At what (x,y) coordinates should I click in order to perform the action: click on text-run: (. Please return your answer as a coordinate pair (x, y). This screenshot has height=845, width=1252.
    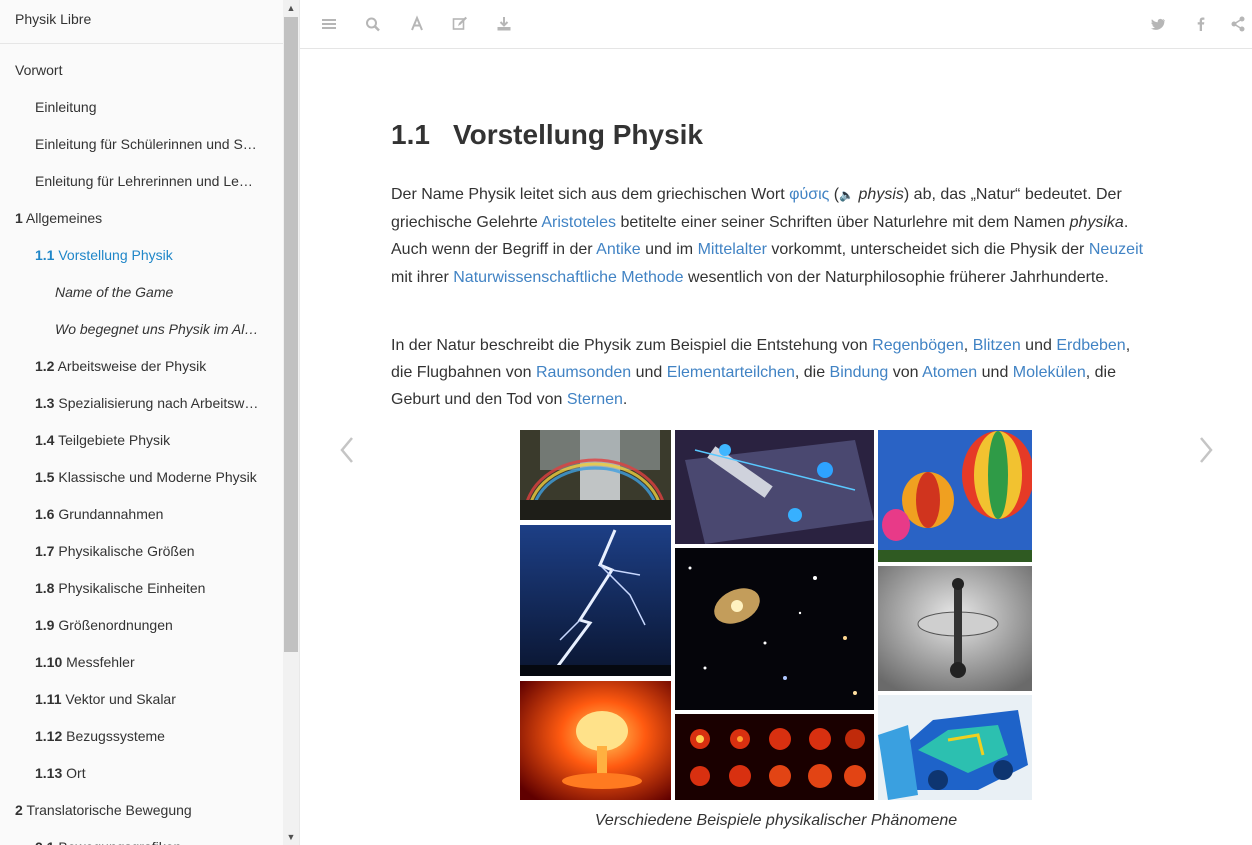
    Looking at the image, I should click on (834, 194).